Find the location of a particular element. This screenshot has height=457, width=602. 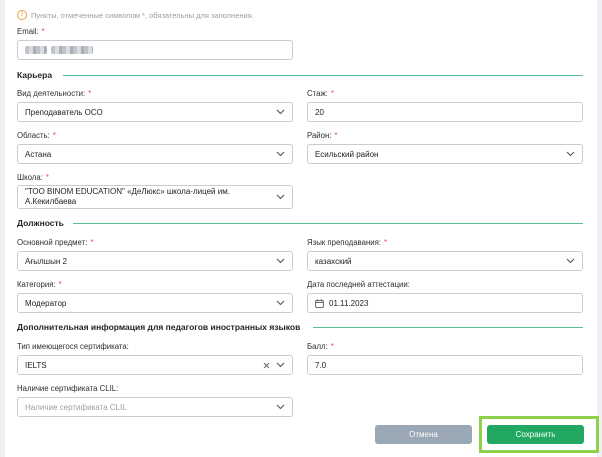

section-career-text: Карьера is located at coordinates (35, 75).